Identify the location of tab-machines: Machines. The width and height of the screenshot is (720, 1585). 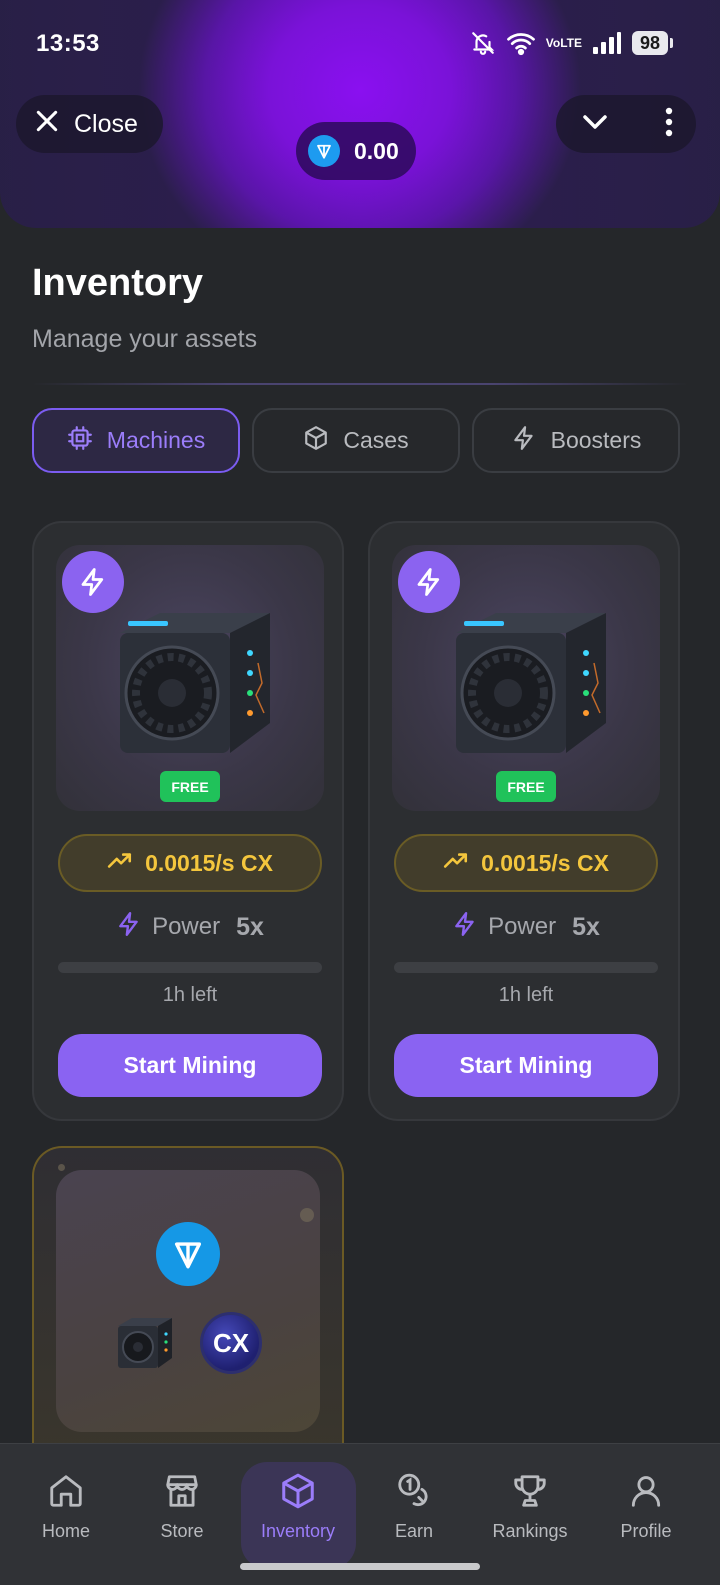
(136, 440).